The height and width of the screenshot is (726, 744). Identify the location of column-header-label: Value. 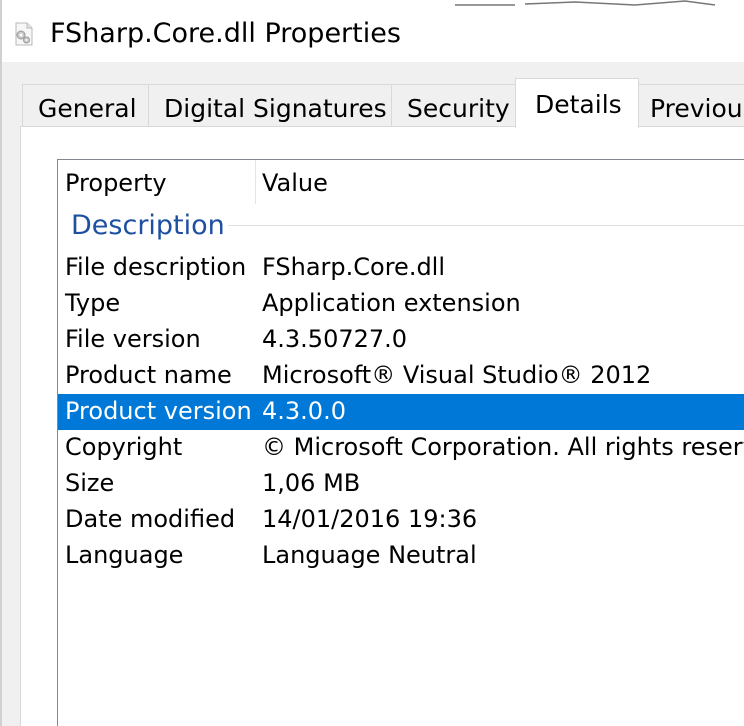
(295, 183).